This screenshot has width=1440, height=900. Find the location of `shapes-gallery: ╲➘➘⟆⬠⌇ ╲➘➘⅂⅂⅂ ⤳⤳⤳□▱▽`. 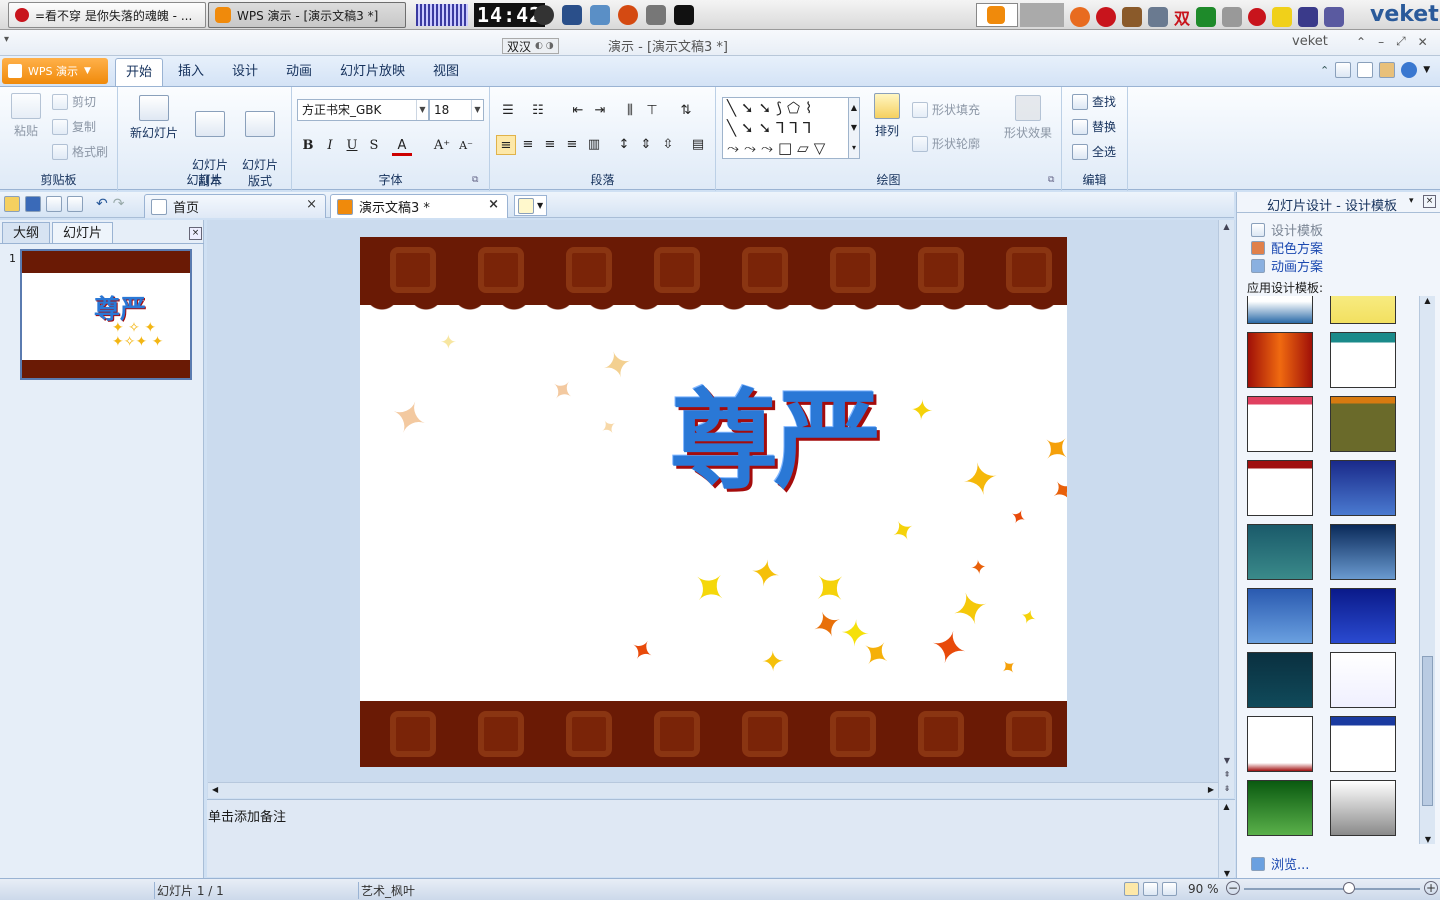

shapes-gallery: ╲➘➘⟆⬠⌇ ╲➘➘⅂⅂⅂ ⤳⤳⤳□▱▽ is located at coordinates (786, 128).